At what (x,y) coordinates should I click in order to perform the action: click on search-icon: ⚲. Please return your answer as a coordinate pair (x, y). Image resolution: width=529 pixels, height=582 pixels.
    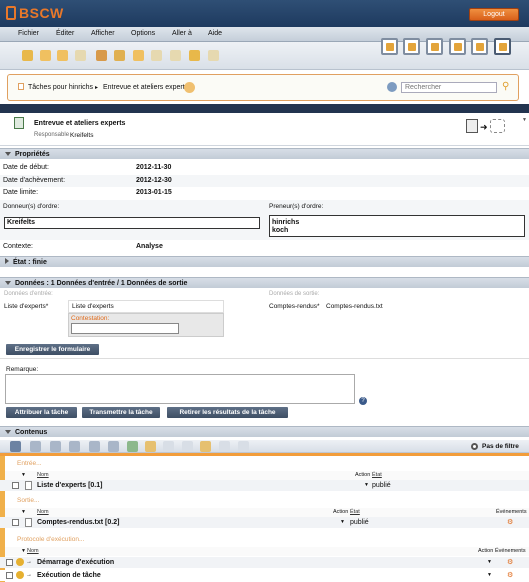
    Looking at the image, I should click on (505, 86).